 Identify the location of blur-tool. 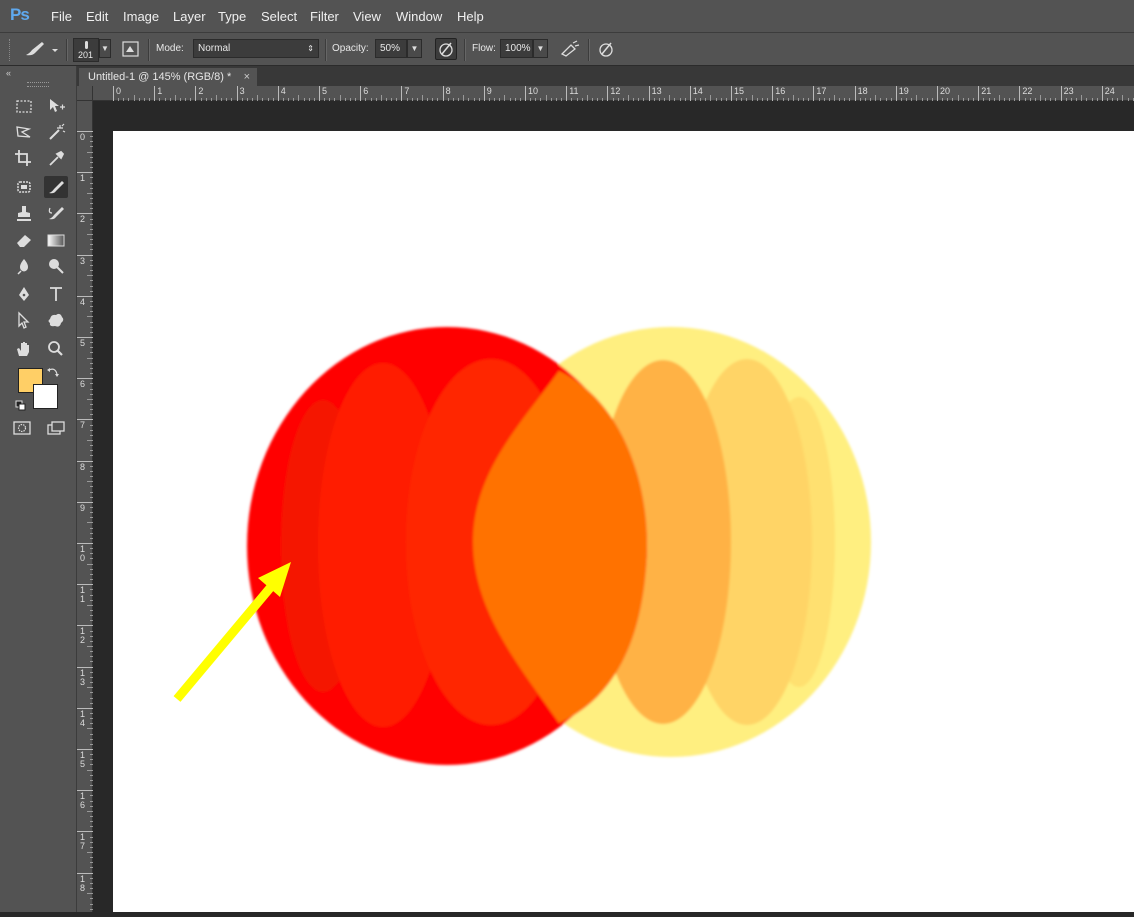
(24, 266).